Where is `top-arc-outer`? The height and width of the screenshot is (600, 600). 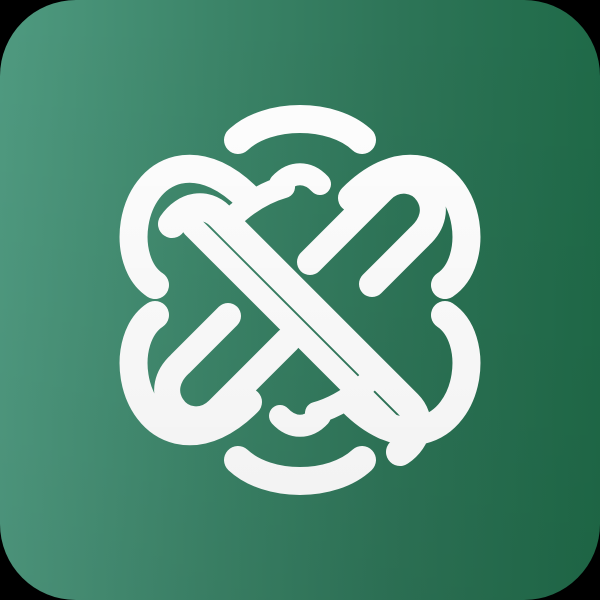
top-arc-outer is located at coordinates (300, 129).